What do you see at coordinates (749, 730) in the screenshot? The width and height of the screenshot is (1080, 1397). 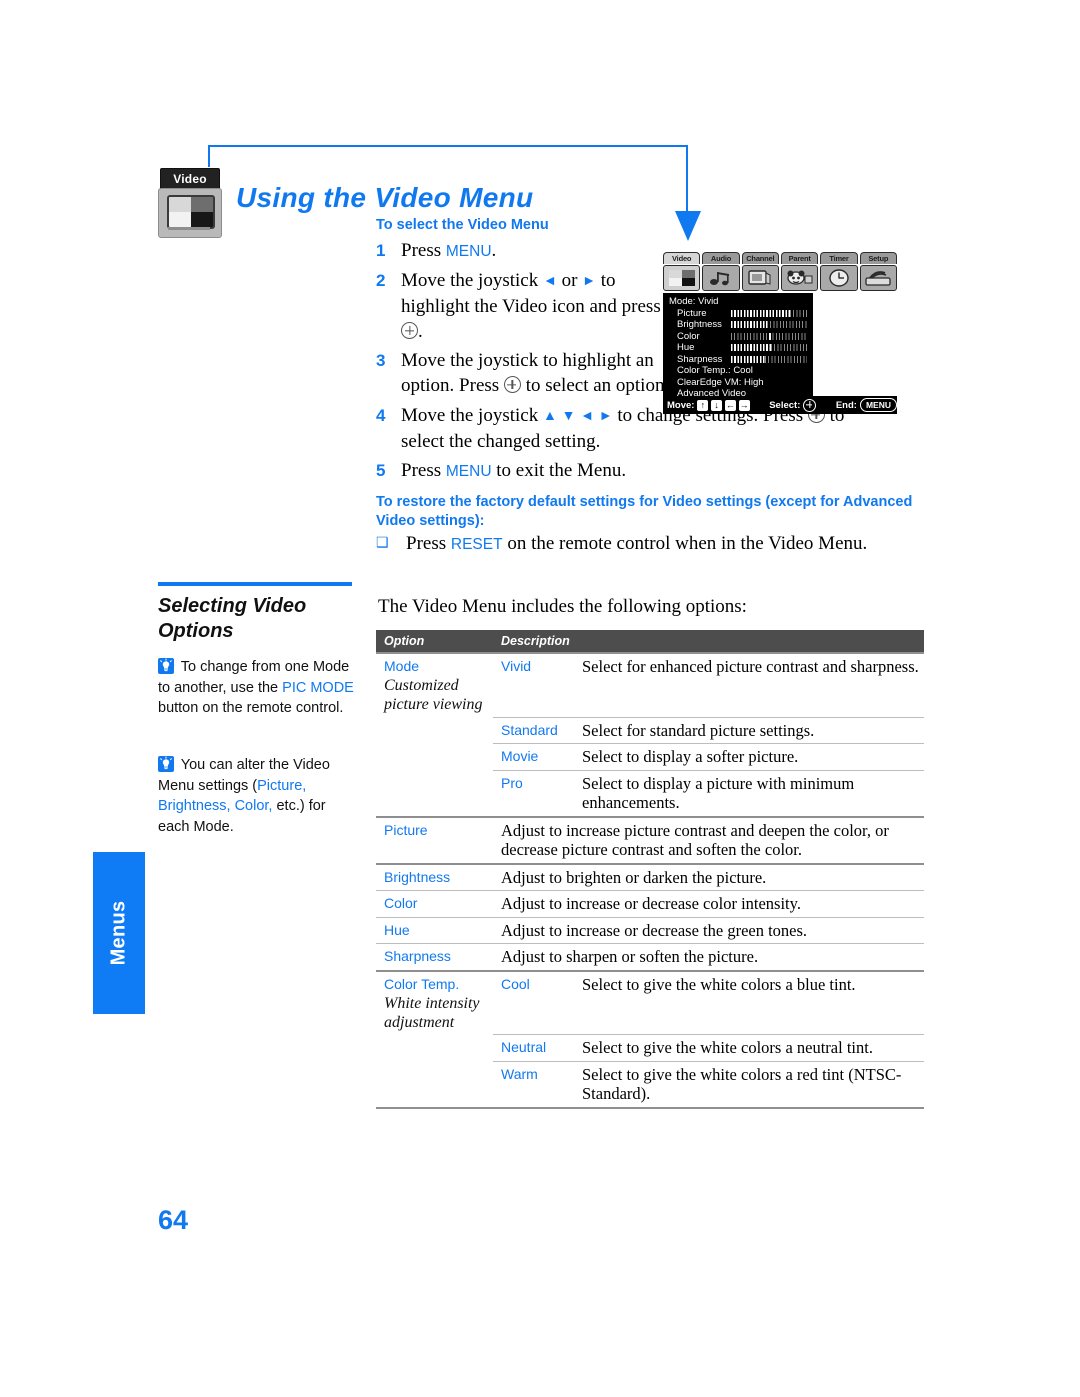 I see `row-description: Select for standard picture settings.` at bounding box center [749, 730].